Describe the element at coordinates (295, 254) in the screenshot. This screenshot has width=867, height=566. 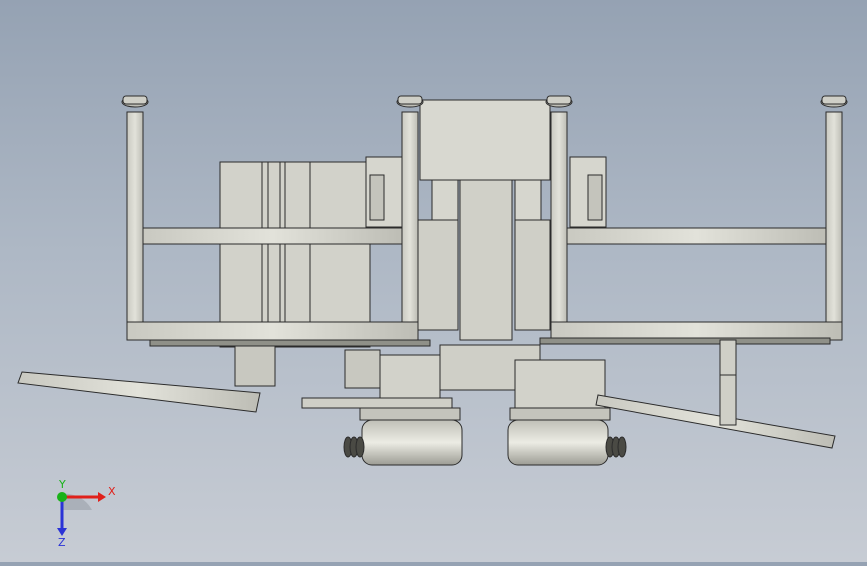
I see `rear-panel-left` at that location.